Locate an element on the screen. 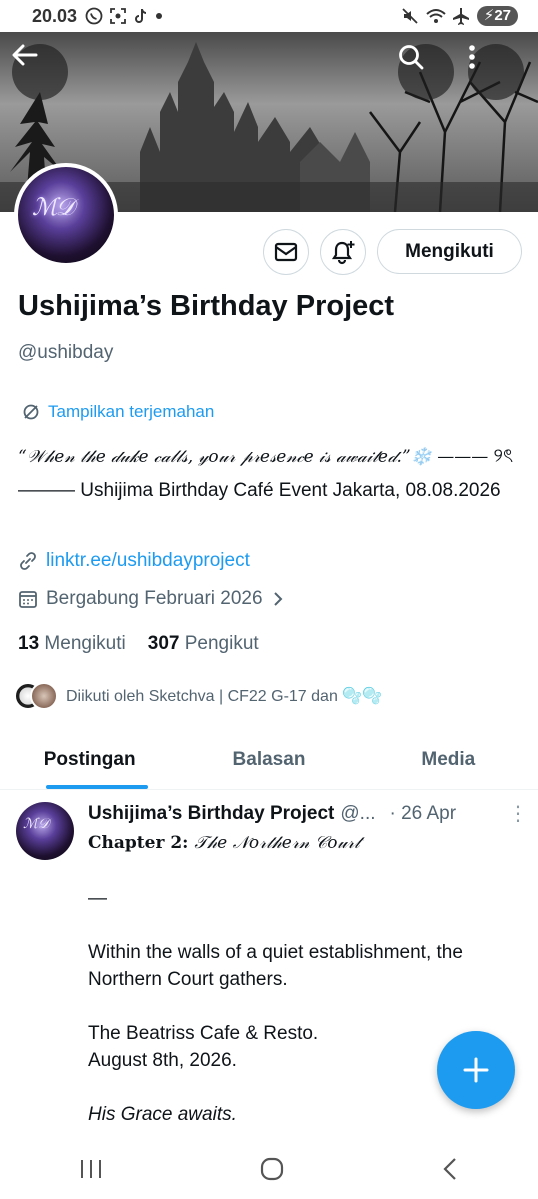 The image size is (538, 1199). post-author-avatar: ℳ𝒟 is located at coordinates (45, 831).